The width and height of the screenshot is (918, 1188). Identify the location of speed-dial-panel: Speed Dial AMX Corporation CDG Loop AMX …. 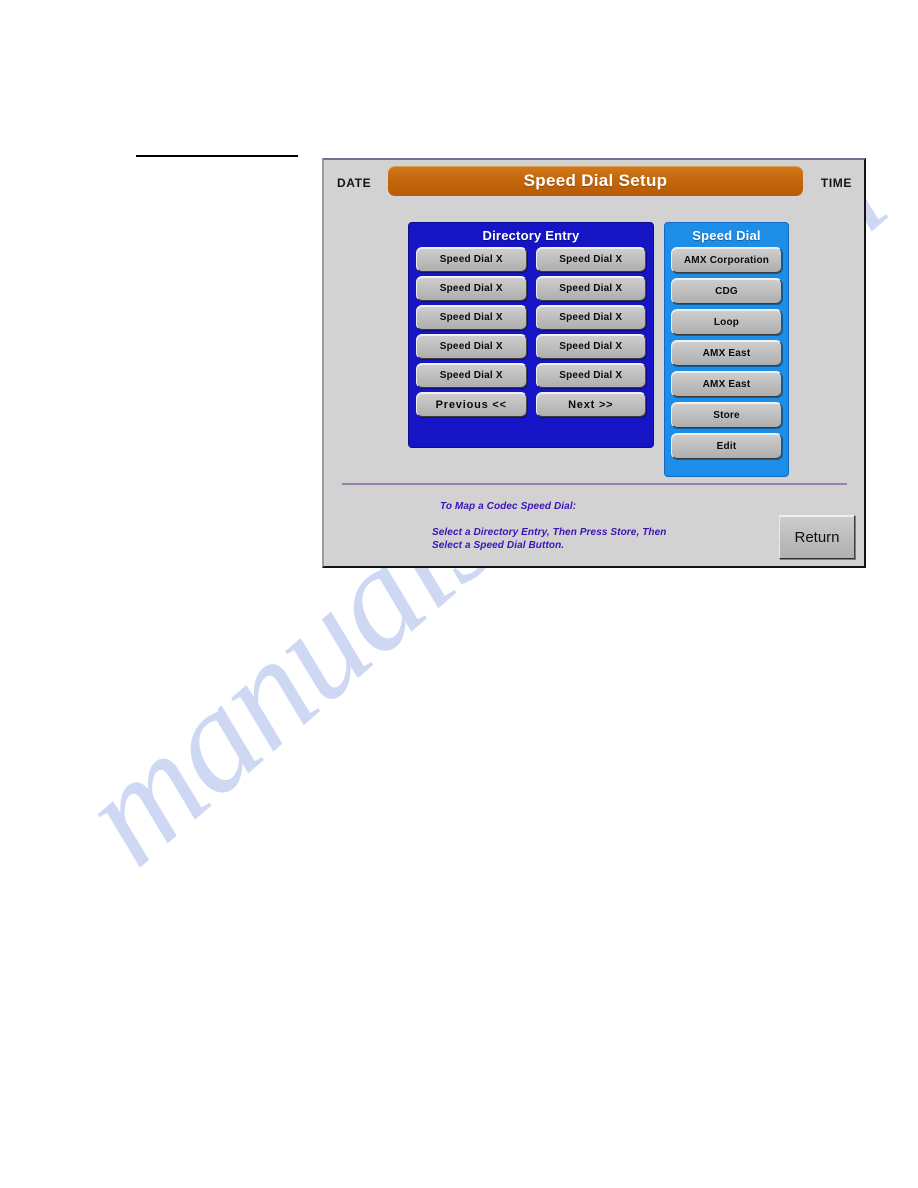
(726, 349).